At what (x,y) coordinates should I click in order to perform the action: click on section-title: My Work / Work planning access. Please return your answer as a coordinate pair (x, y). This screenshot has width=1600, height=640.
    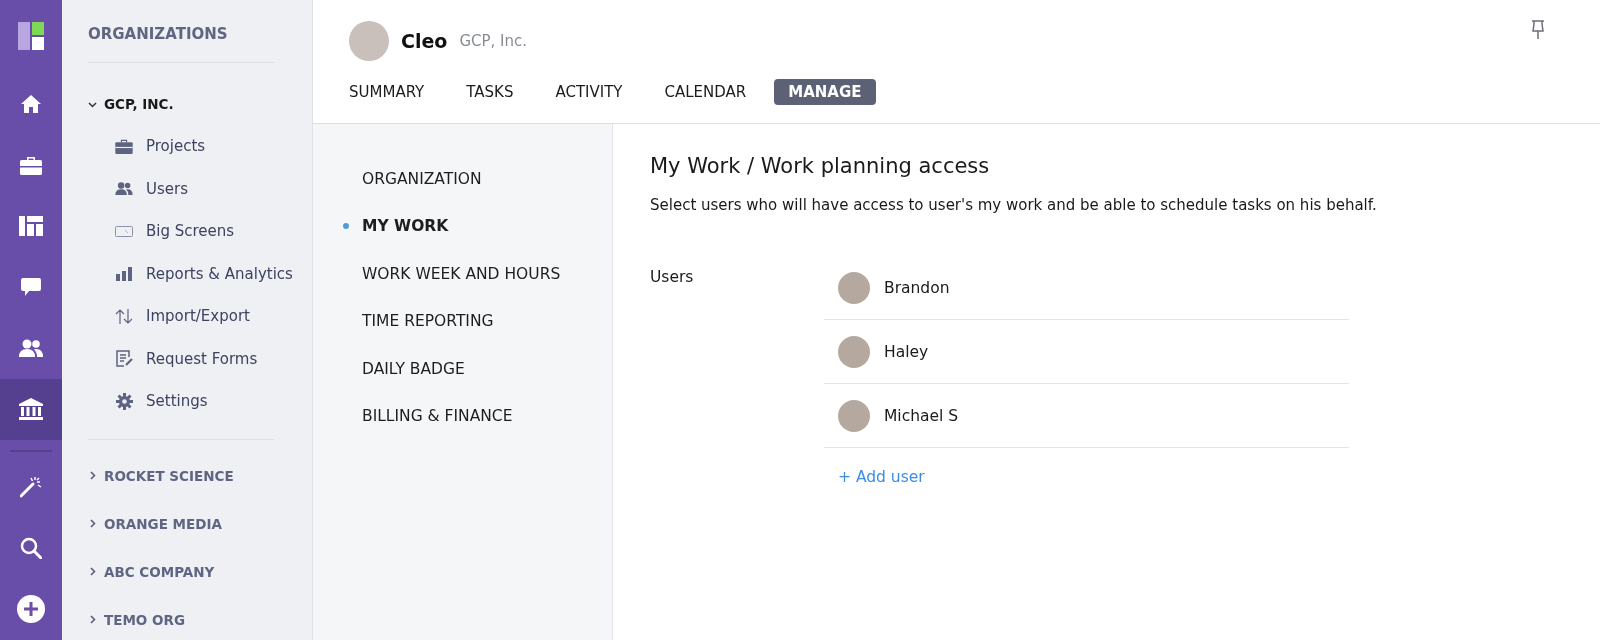
    Looking at the image, I should click on (820, 166).